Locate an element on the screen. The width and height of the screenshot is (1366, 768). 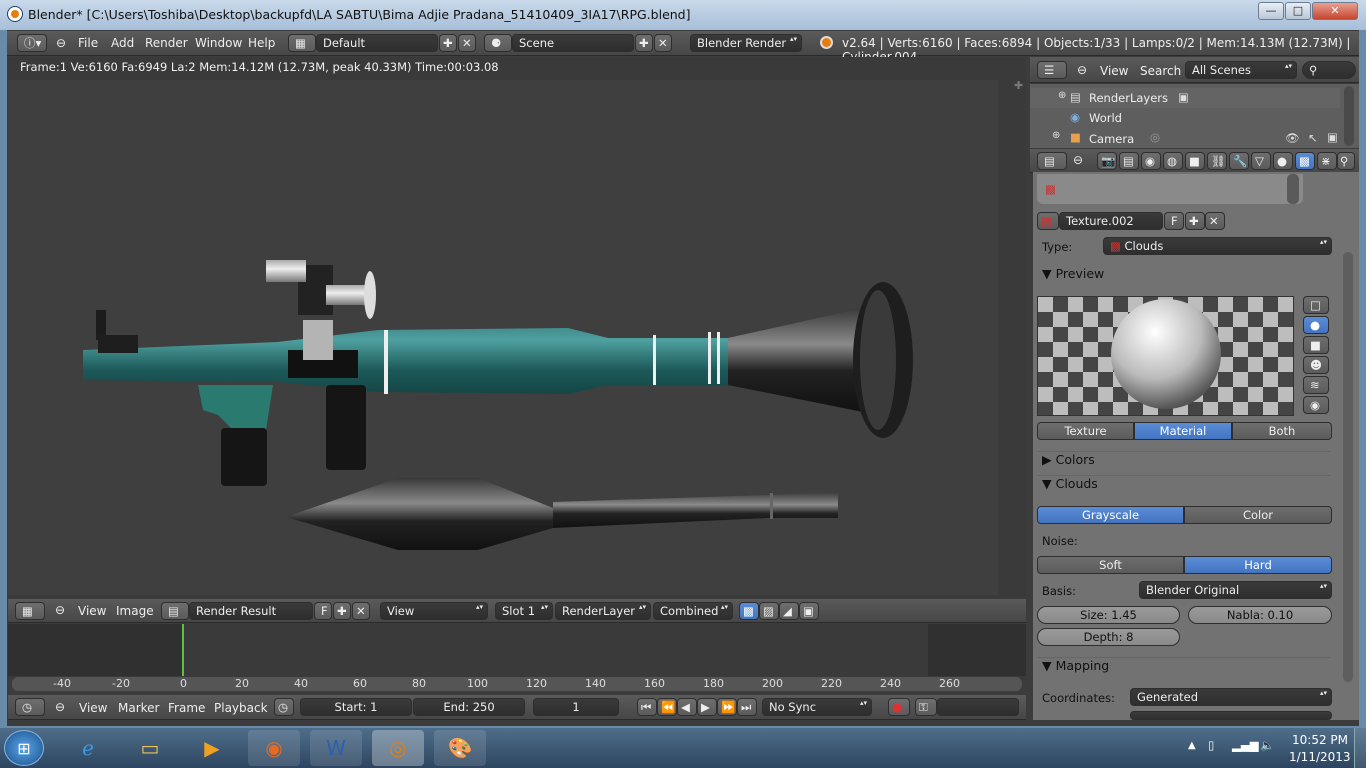
outliner-row: ⊕ ▤ RenderLayers ▣ is located at coordinates (1185, 98).